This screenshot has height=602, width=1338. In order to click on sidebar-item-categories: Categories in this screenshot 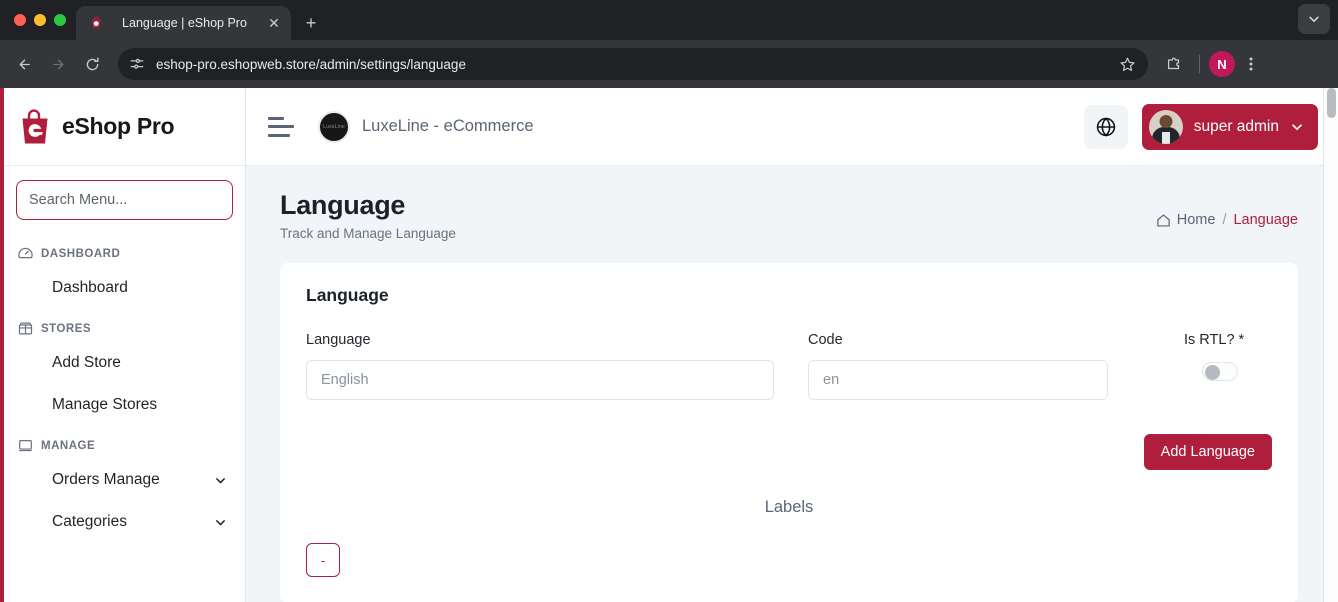, I will do `click(124, 522)`.